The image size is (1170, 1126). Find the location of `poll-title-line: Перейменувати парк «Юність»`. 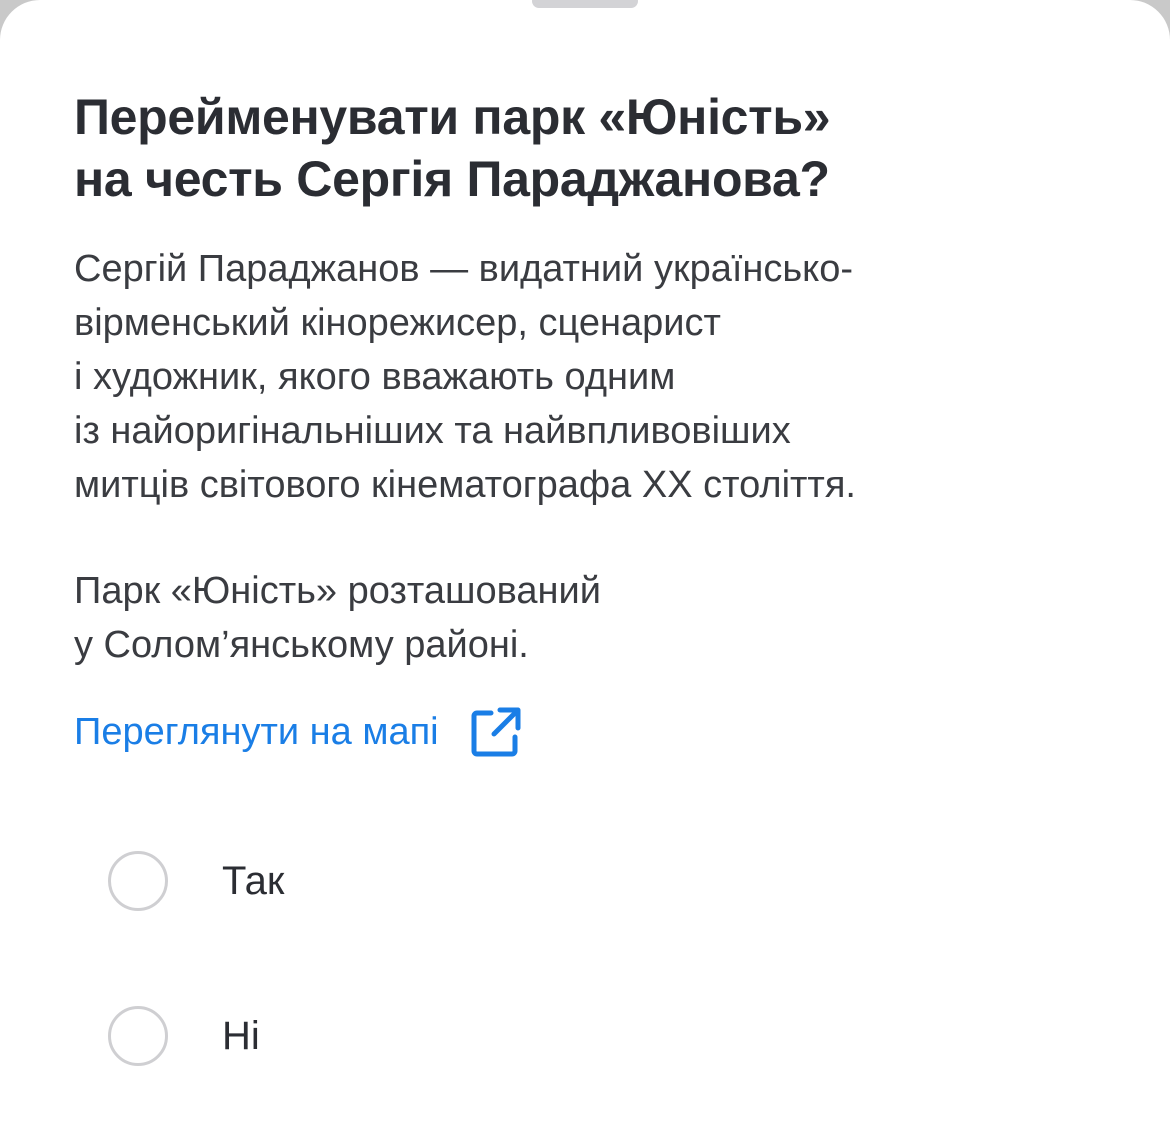

poll-title-line: Перейменувати парк «Юність» is located at coordinates (452, 117).